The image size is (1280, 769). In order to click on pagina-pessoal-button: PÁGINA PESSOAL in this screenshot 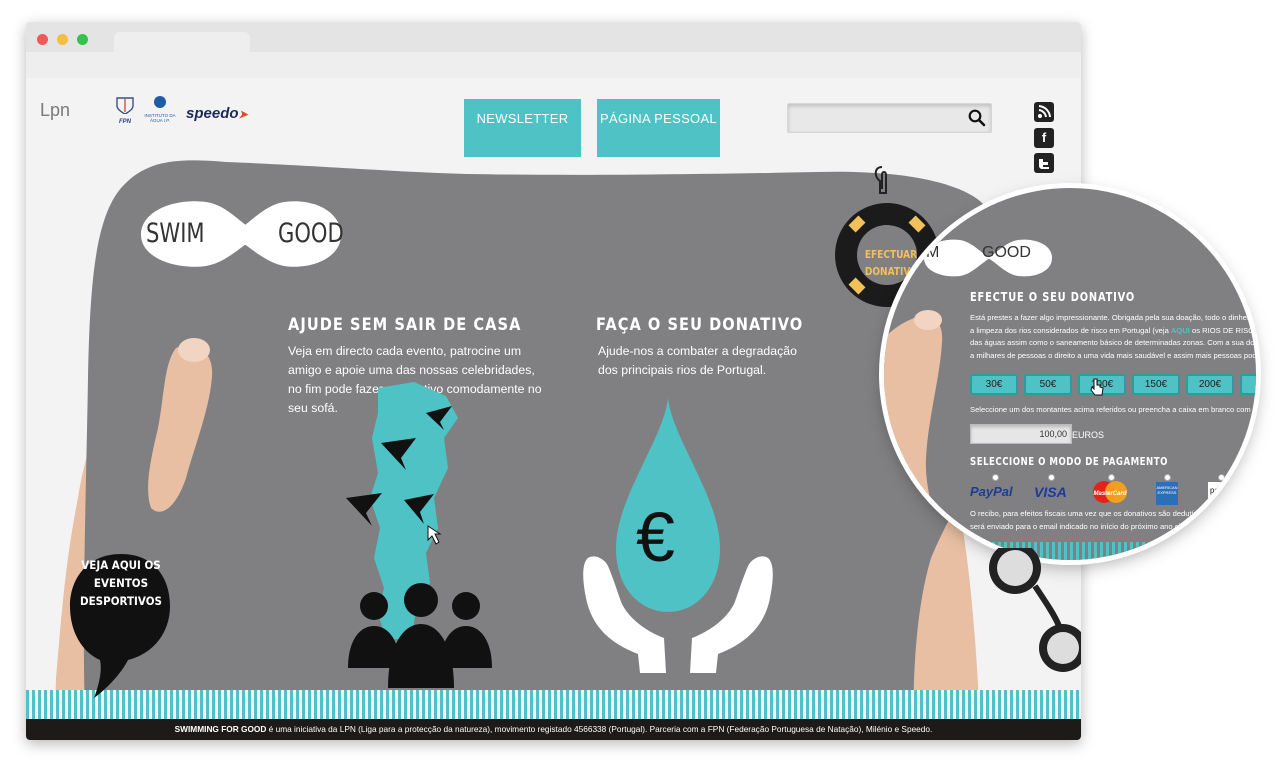, I will do `click(658, 128)`.